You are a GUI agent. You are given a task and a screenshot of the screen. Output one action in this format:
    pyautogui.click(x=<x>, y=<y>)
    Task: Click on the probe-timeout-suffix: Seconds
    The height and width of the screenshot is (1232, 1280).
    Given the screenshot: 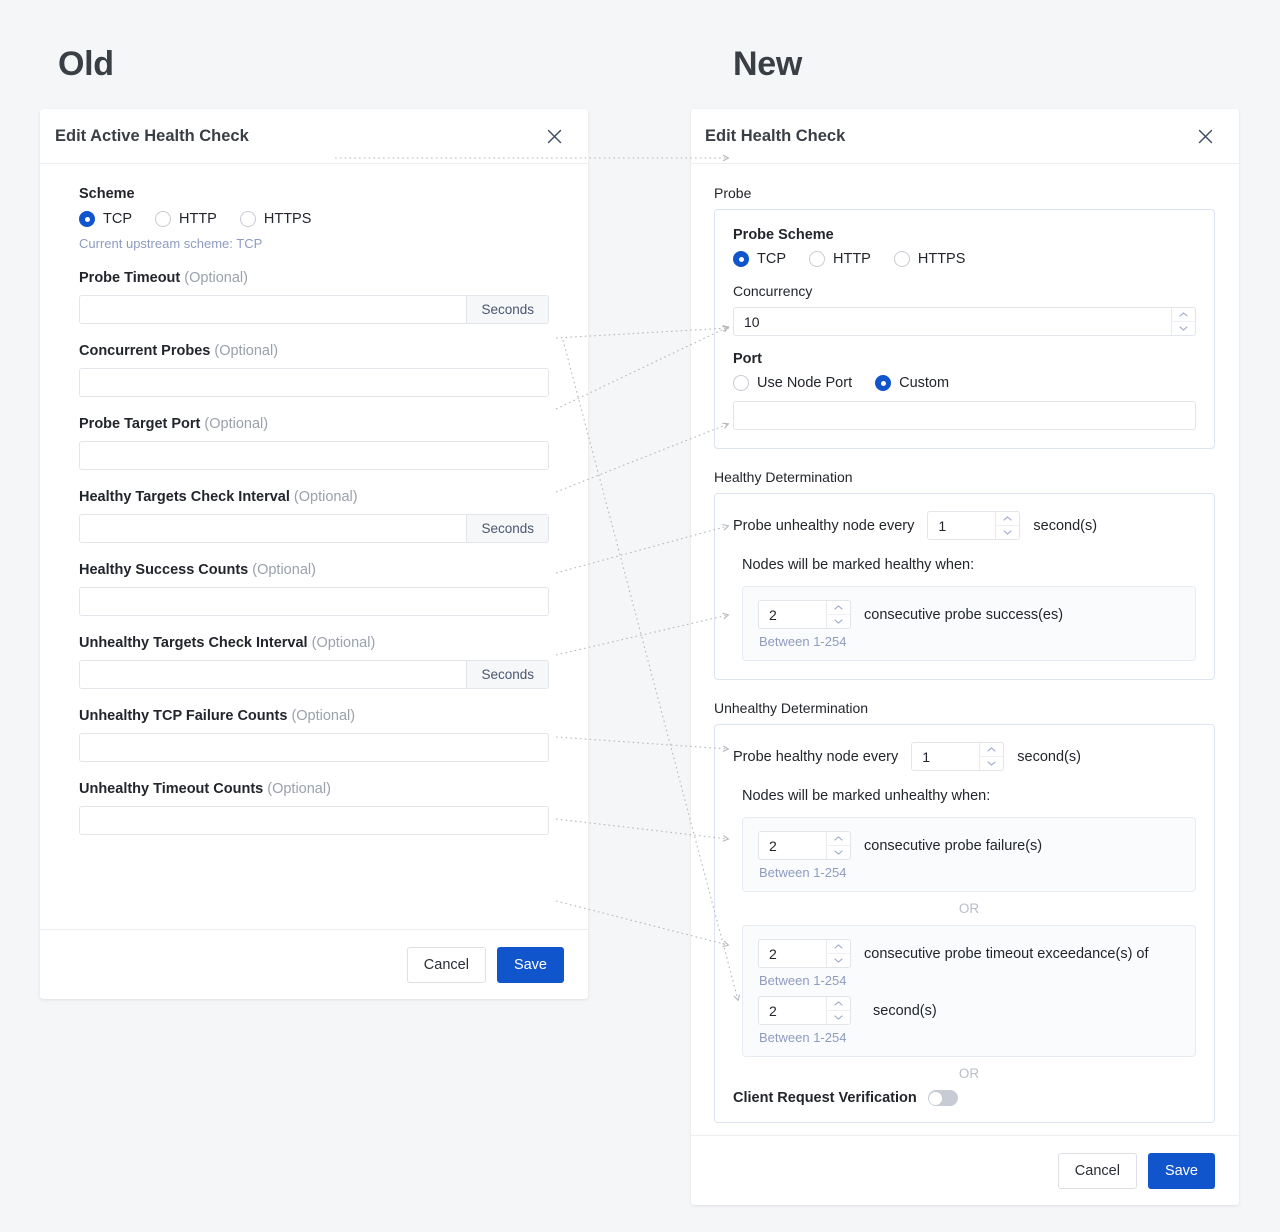 What is the action you would take?
    pyautogui.click(x=507, y=309)
    